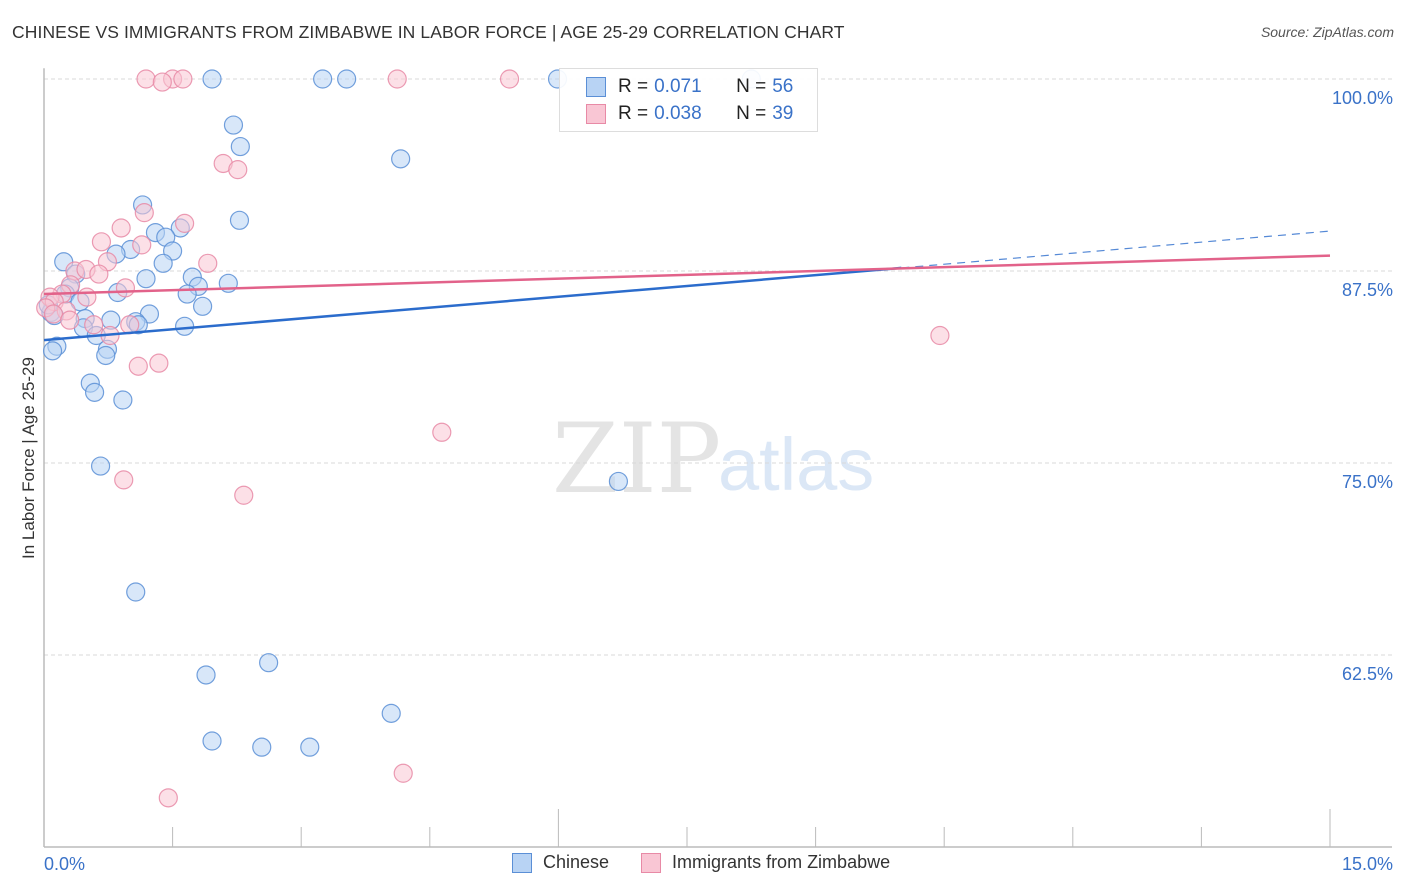  I want to click on watermark: ZIP atlas, so click(713, 459).